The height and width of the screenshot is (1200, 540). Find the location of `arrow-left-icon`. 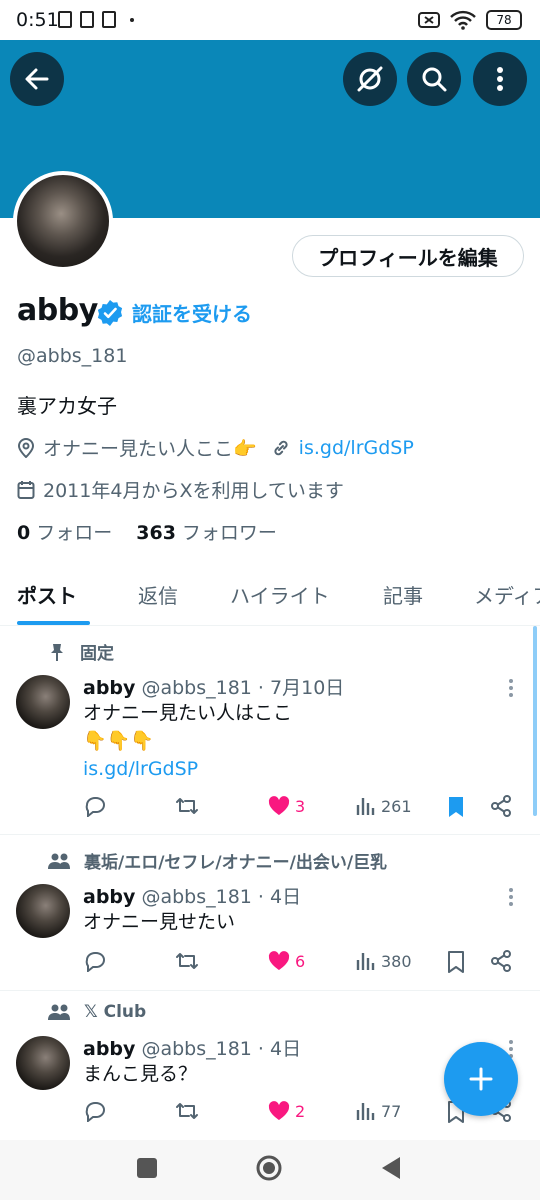

arrow-left-icon is located at coordinates (37, 79).